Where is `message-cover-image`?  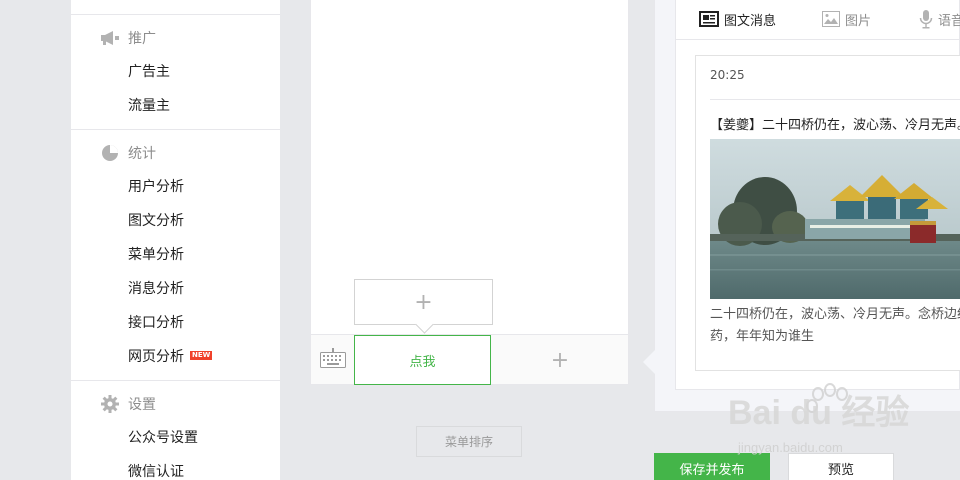 message-cover-image is located at coordinates (835, 219).